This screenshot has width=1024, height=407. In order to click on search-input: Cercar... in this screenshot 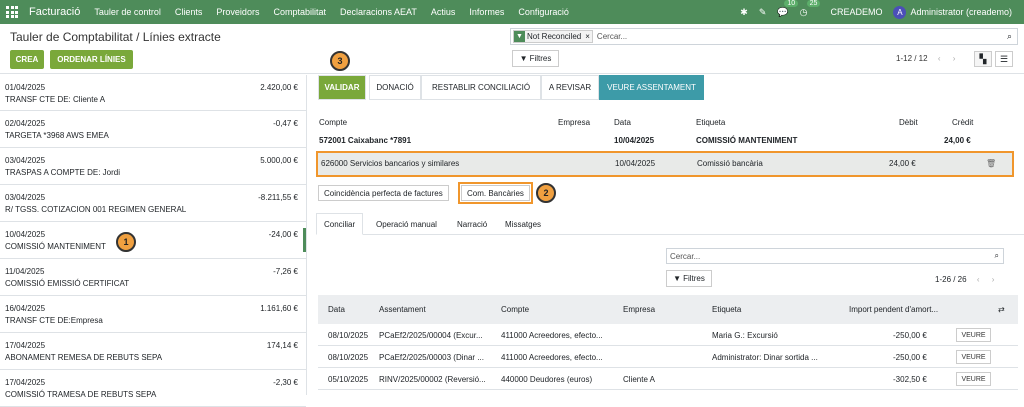, I will do `click(800, 36)`.